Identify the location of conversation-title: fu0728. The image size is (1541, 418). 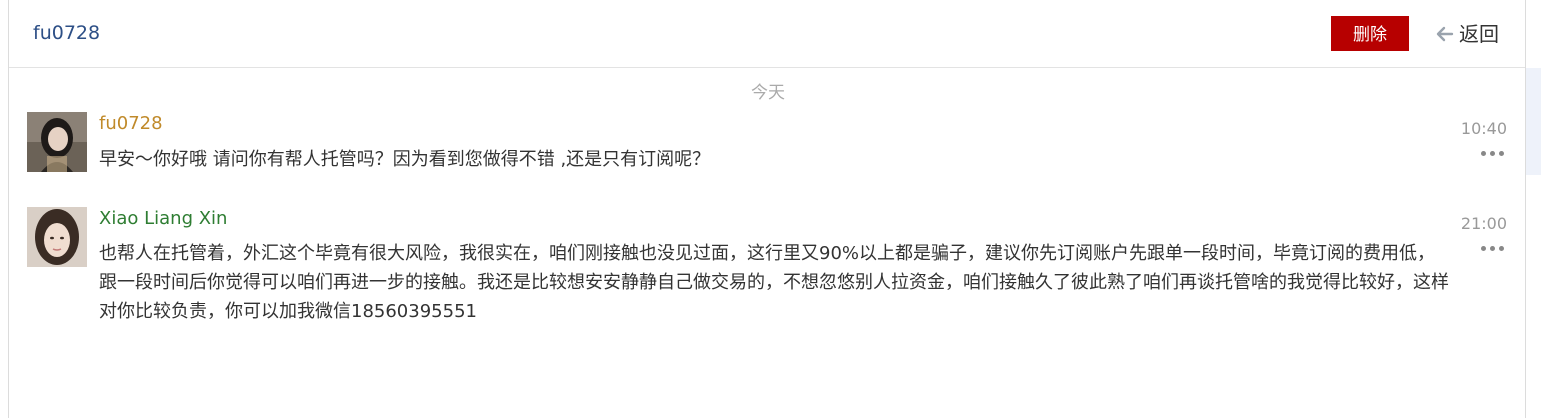
(67, 33).